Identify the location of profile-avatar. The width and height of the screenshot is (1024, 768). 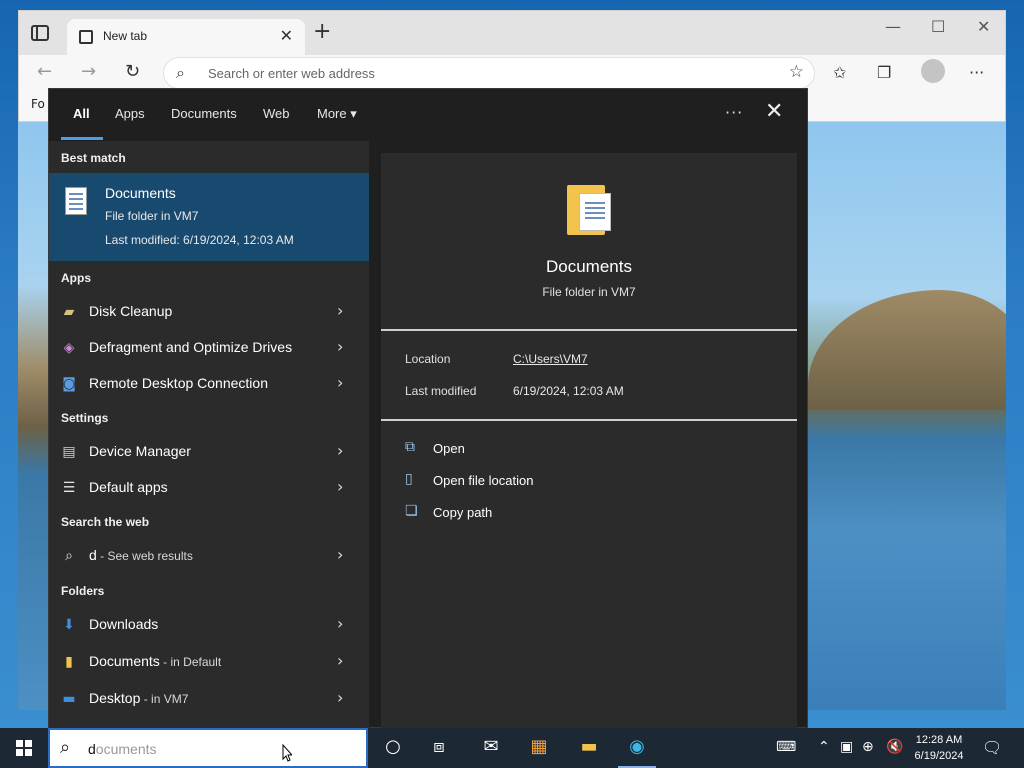
(933, 71).